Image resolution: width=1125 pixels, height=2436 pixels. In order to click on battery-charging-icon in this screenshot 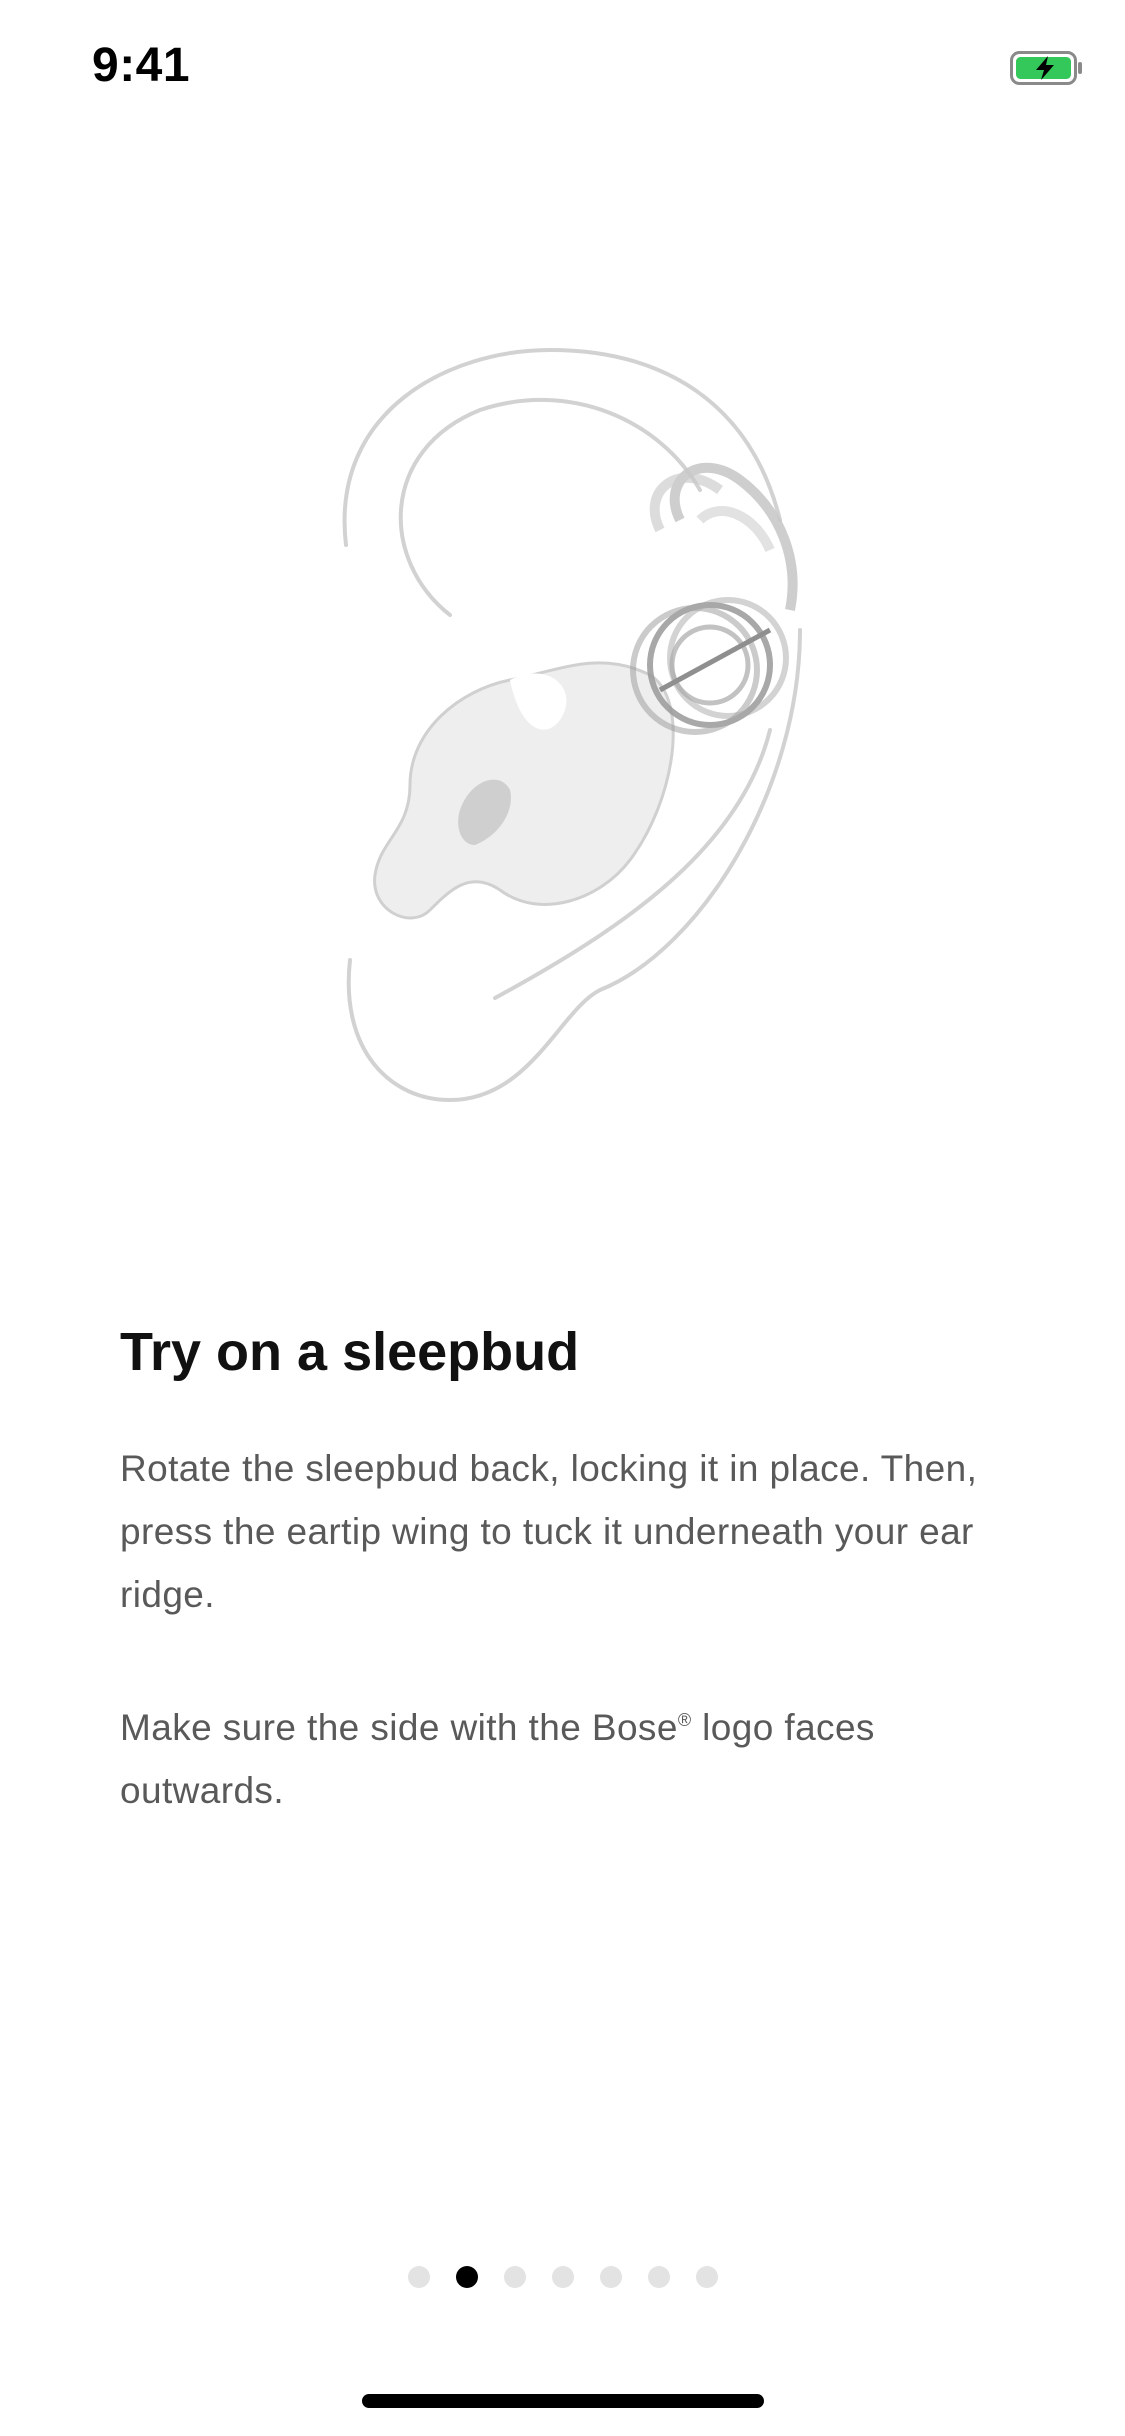, I will do `click(1046, 68)`.